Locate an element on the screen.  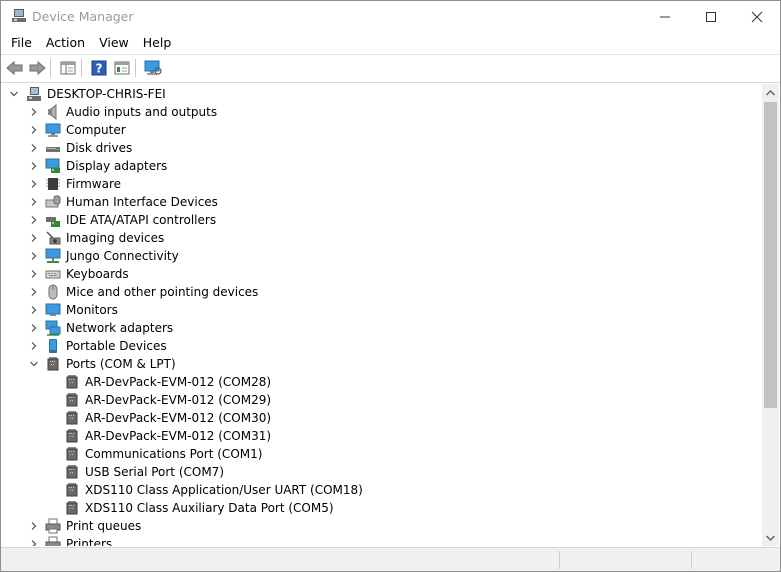
tree-port-label: AR-DevPack-EVM-012 (COM30) is located at coordinates (178, 418).